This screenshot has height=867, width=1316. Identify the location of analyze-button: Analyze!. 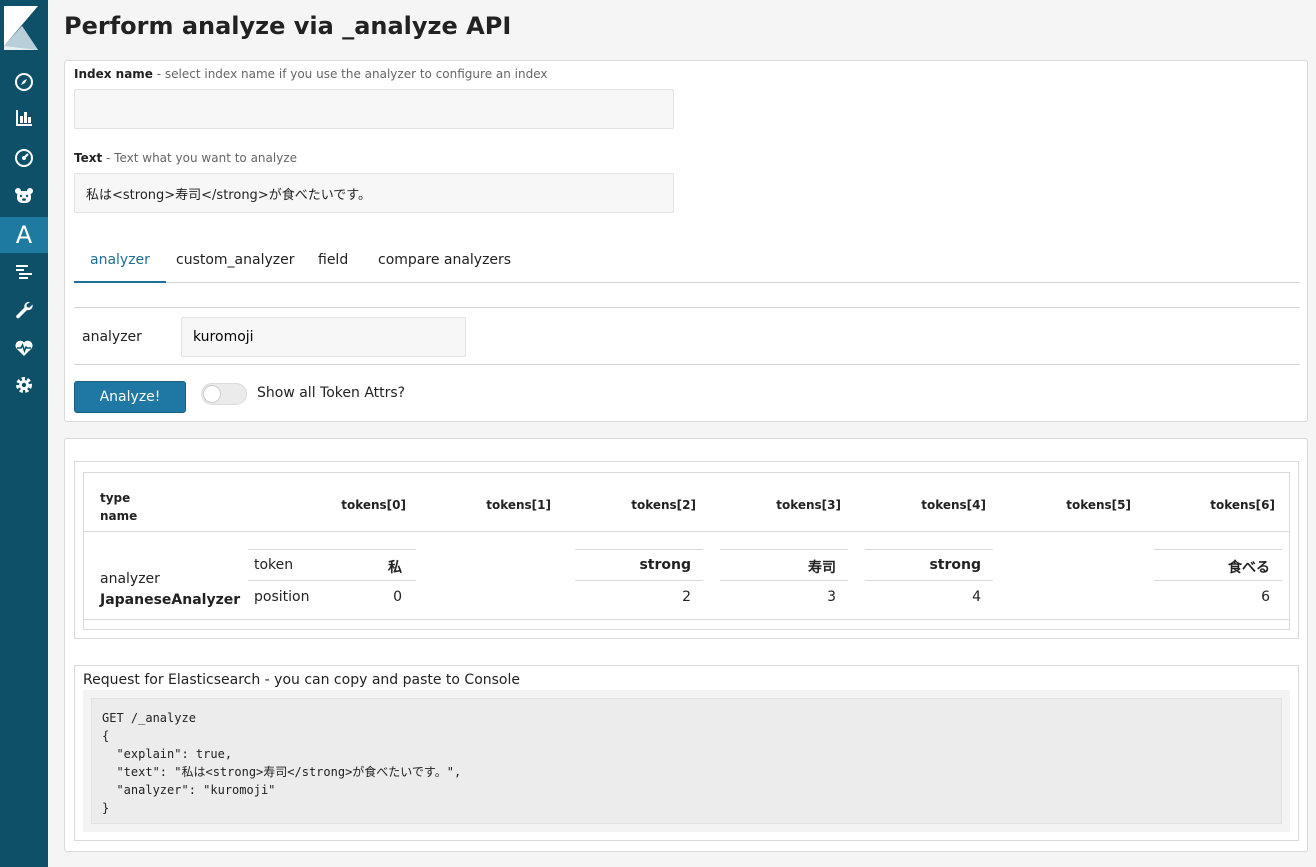
(130, 397).